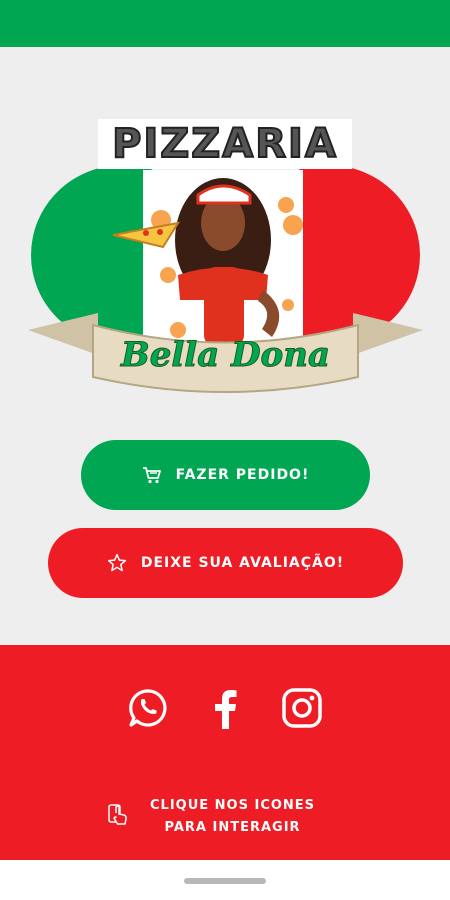 The image size is (450, 900). Describe the element at coordinates (232, 827) in the screenshot. I see `hint-line-2: PARA INTERAGIR` at that location.